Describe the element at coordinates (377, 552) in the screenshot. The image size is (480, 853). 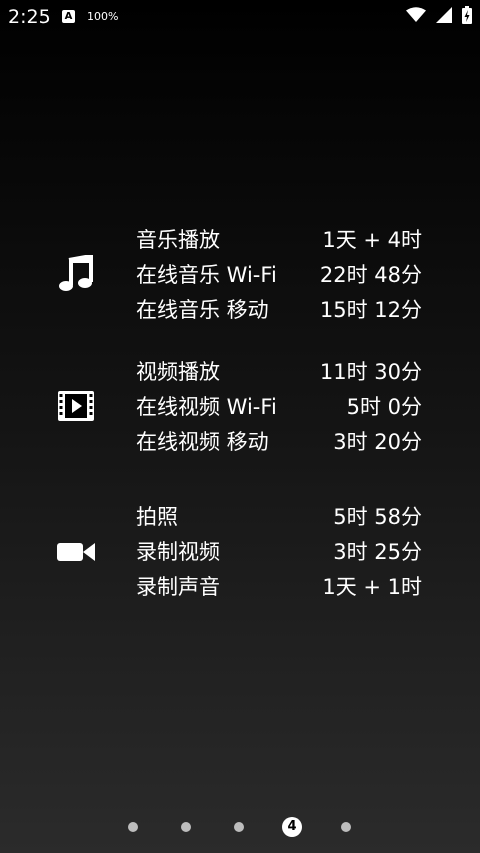
I see `row-value: 3时 25分` at that location.